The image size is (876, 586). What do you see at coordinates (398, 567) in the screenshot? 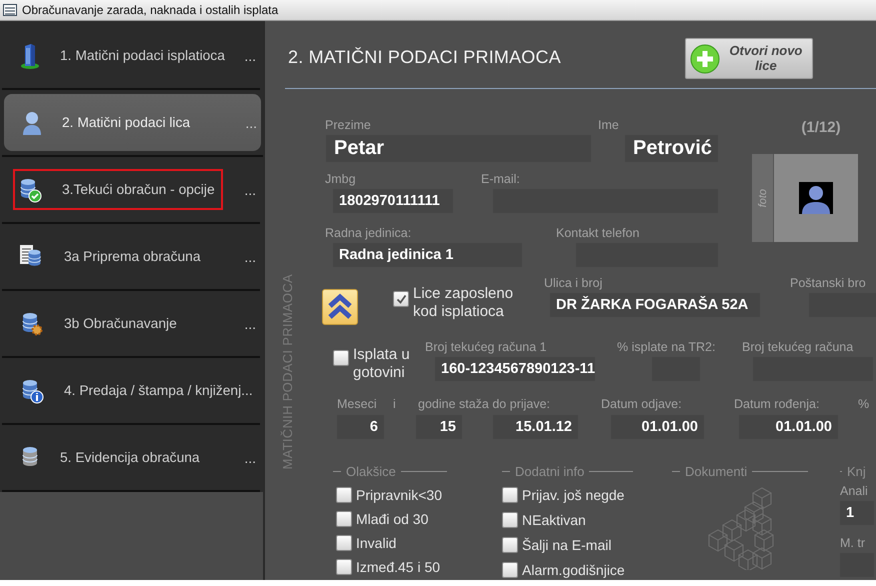
I see `checkbox-label: Izmeđ.45 i 50` at bounding box center [398, 567].